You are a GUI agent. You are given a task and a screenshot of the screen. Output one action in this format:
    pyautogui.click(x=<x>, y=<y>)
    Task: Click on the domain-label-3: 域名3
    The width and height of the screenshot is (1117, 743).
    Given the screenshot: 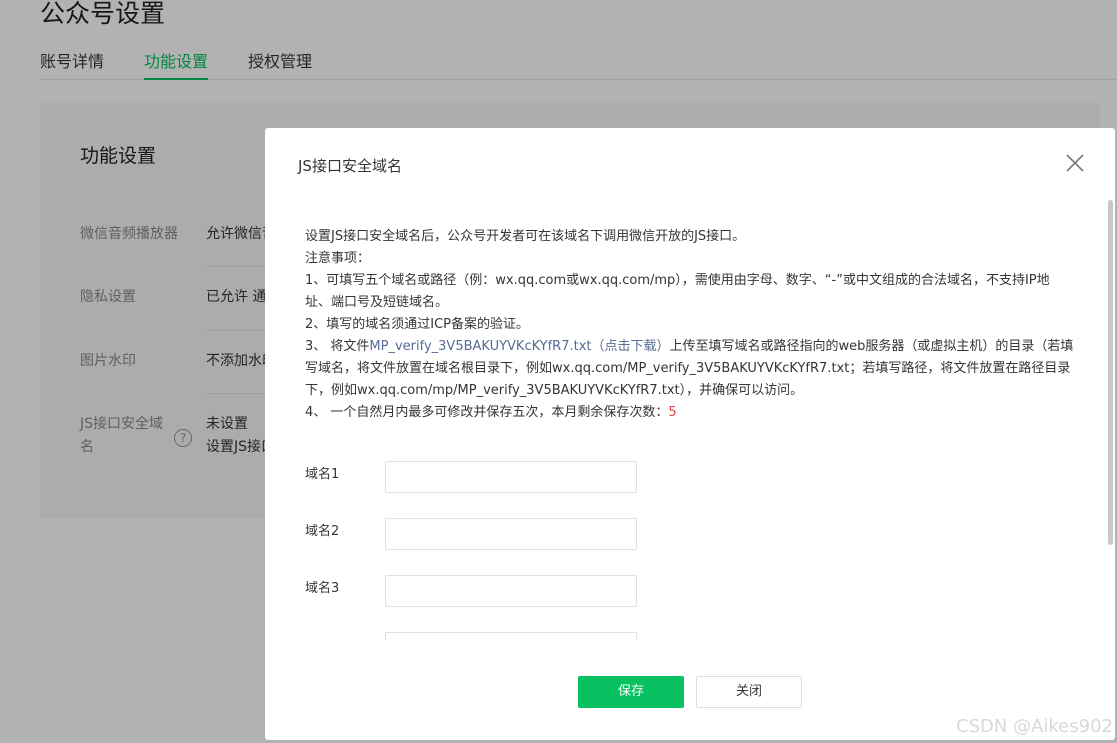 What is the action you would take?
    pyautogui.click(x=322, y=588)
    